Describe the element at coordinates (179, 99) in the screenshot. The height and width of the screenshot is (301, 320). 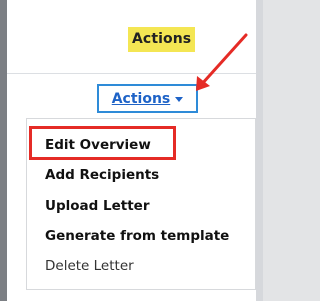
I see `caret-down-icon` at that location.